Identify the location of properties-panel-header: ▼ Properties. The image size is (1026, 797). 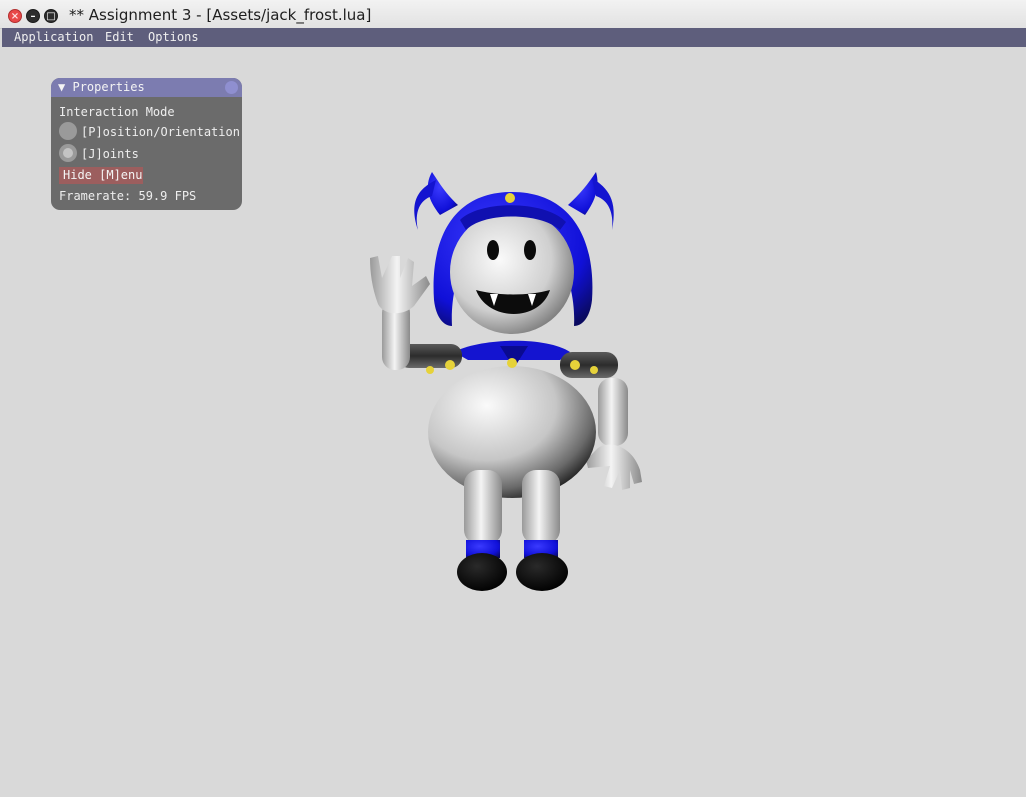
(146, 87).